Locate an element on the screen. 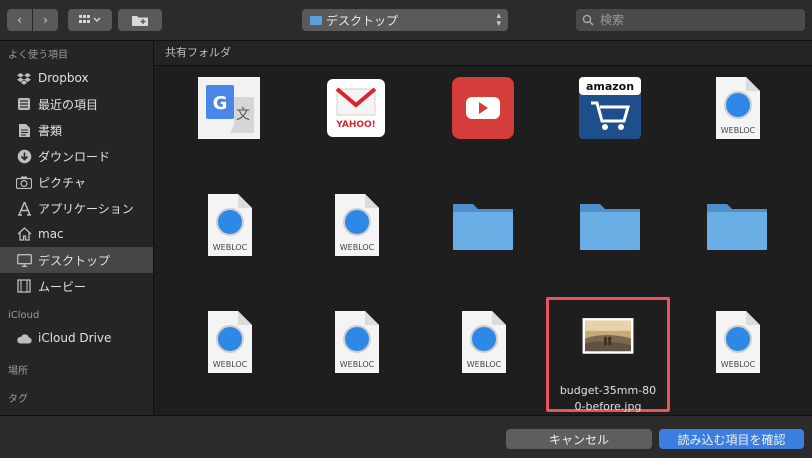  google-translate-icon: G 文 is located at coordinates (229, 108).